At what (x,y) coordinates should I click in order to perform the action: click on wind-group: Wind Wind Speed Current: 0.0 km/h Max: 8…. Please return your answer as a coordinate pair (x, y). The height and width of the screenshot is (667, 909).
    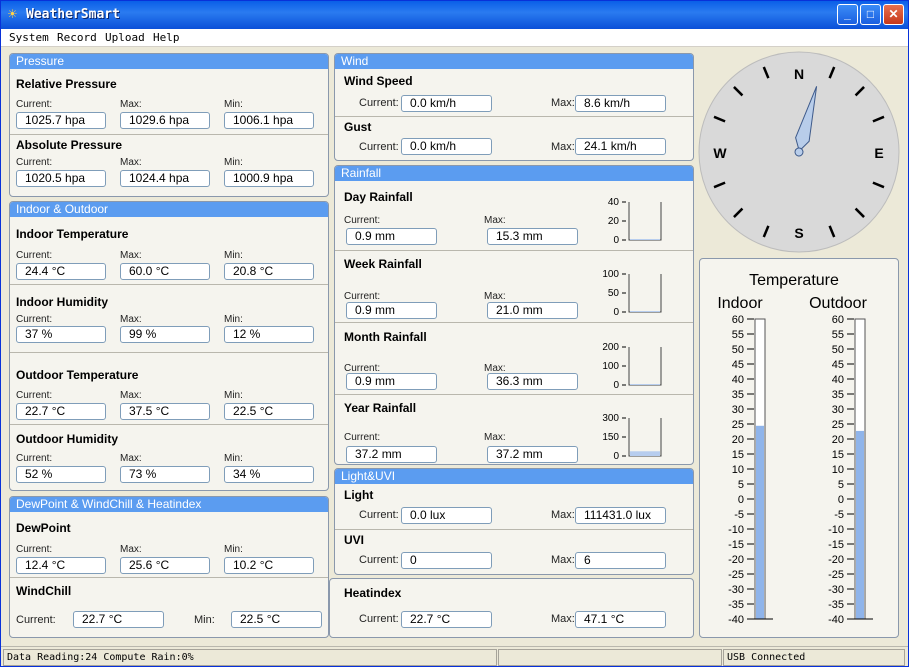
    Looking at the image, I should click on (514, 107).